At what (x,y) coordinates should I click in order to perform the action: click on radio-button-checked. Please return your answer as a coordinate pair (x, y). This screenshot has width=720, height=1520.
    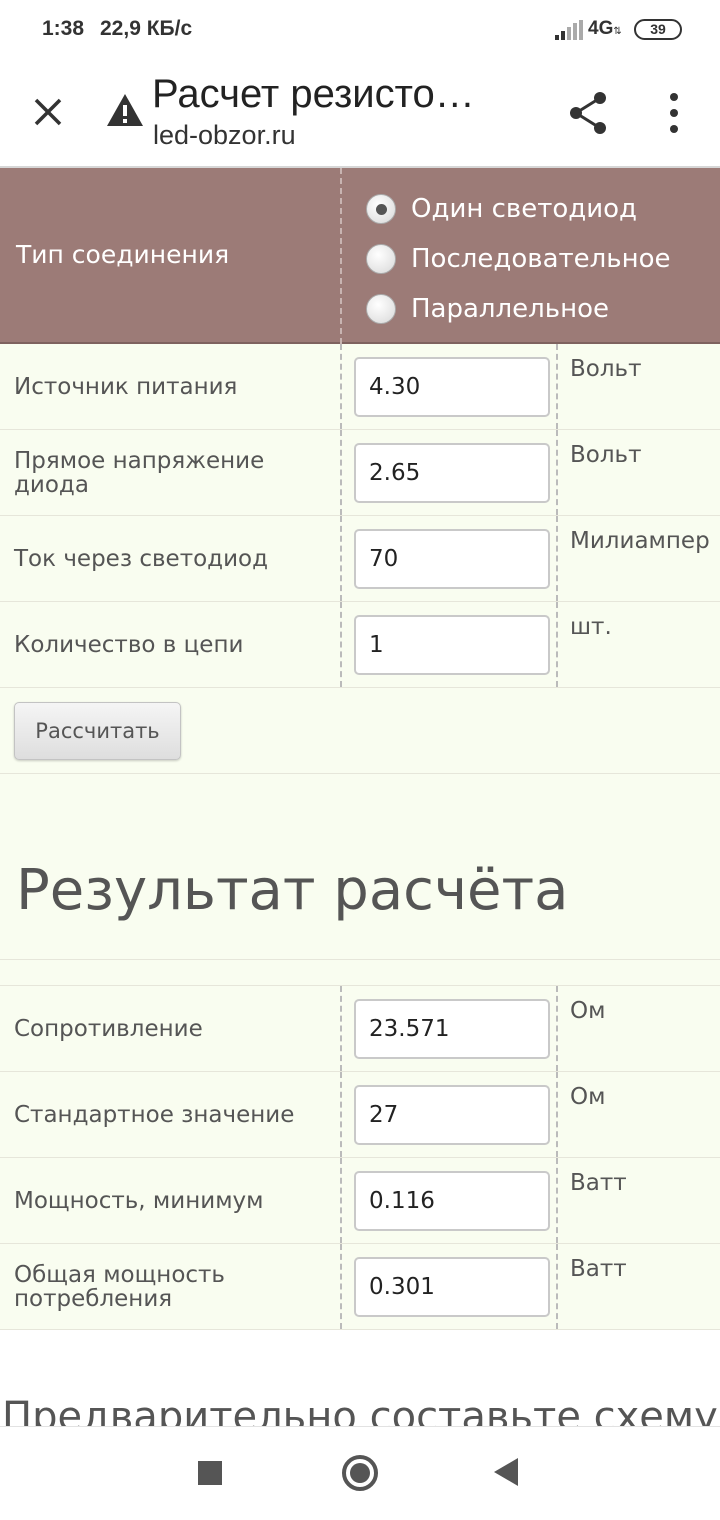
    Looking at the image, I should click on (381, 209).